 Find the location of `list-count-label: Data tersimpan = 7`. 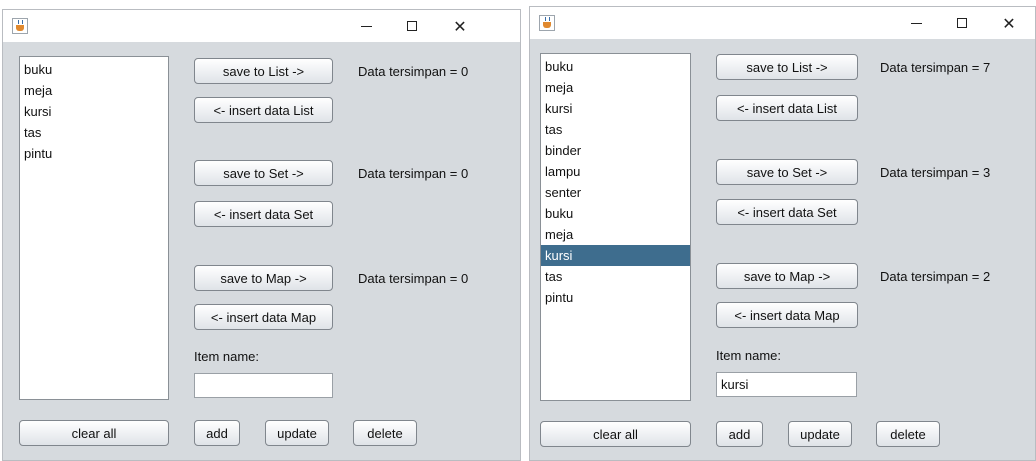

list-count-label: Data tersimpan = 7 is located at coordinates (935, 67).